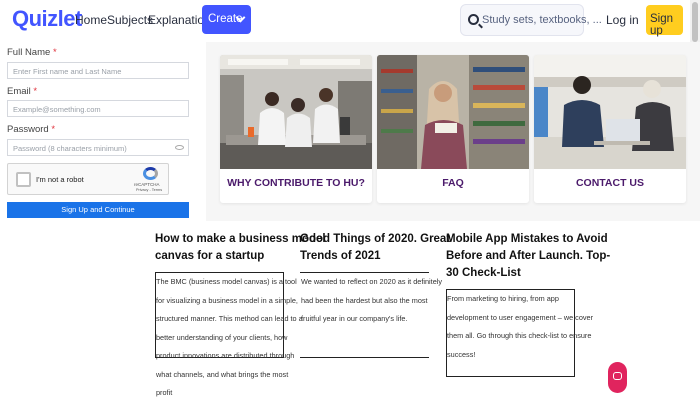 This screenshot has width=700, height=400. Describe the element at coordinates (31, 129) in the screenshot. I see `password-label: Password *` at that location.